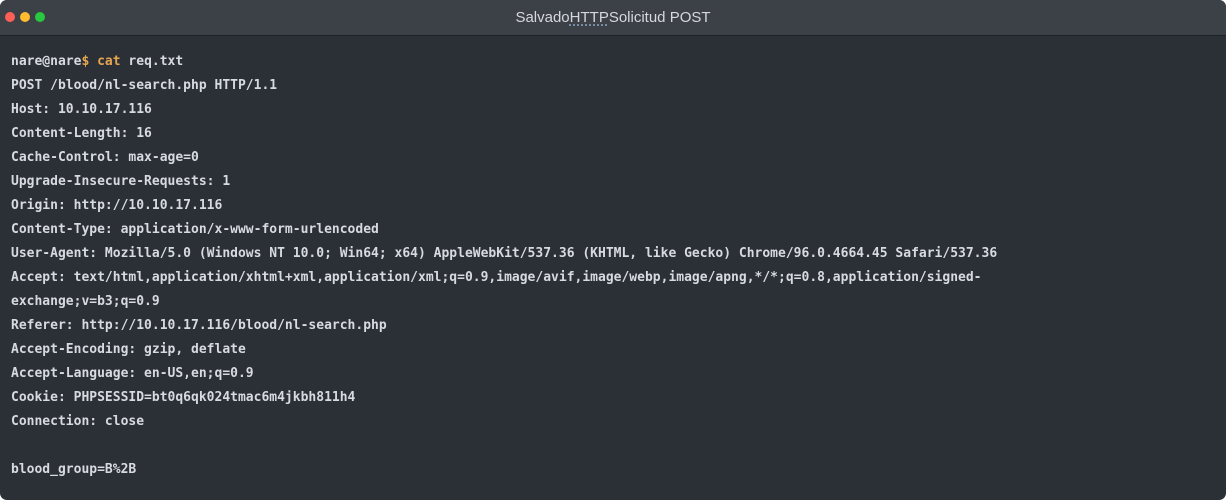 Image resolution: width=1226 pixels, height=500 pixels. What do you see at coordinates (132, 373) in the screenshot?
I see `output-line: Accept-Language: en-US,en;q=0.9` at bounding box center [132, 373].